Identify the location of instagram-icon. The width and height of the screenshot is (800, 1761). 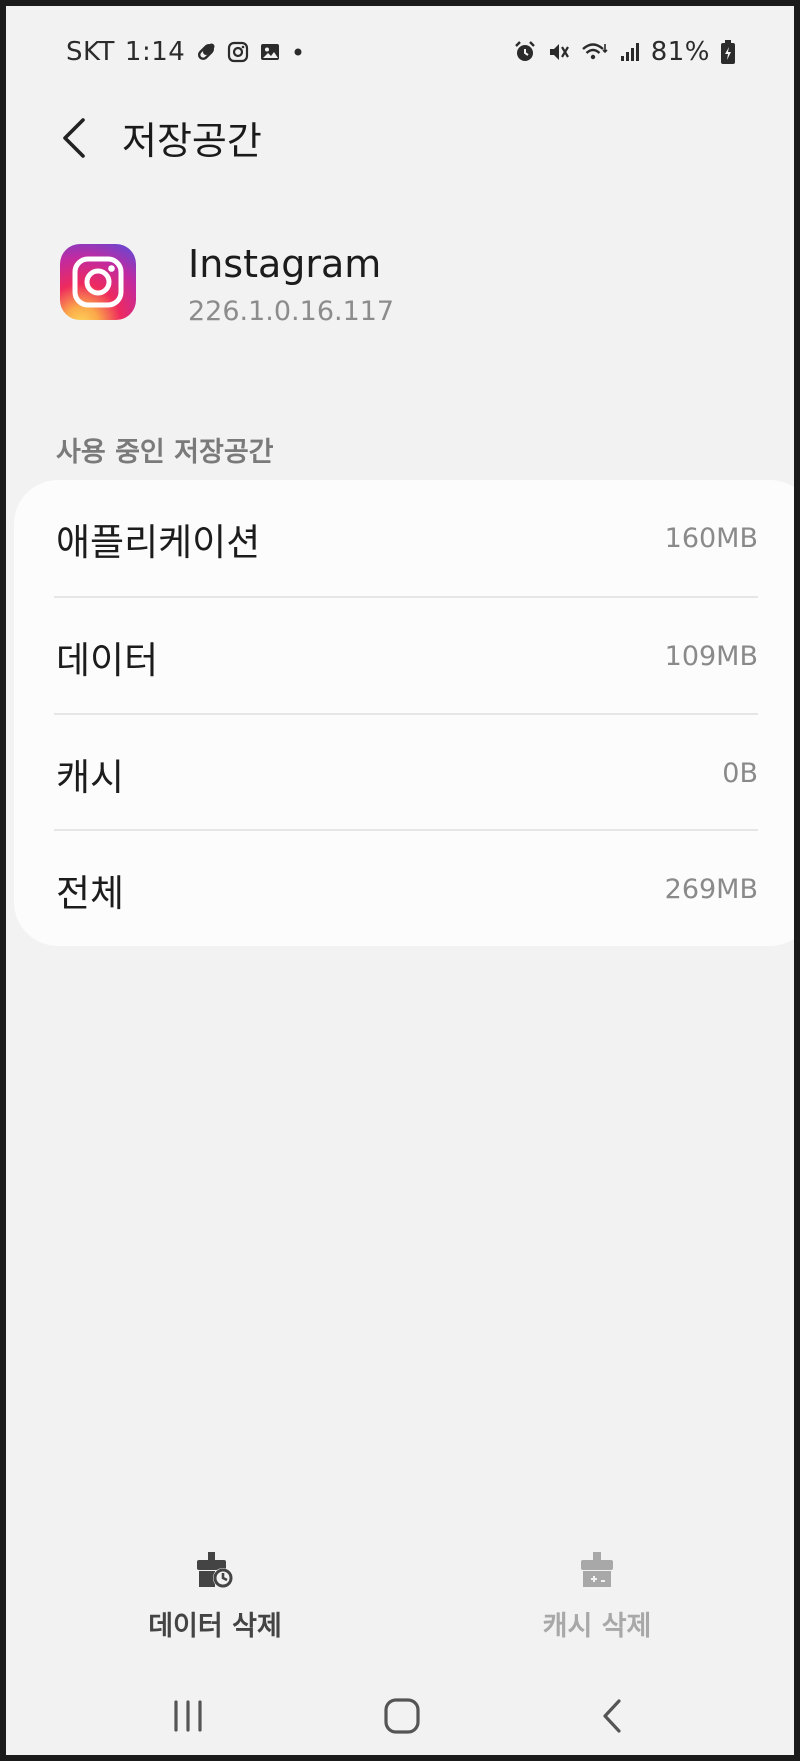
(238, 52).